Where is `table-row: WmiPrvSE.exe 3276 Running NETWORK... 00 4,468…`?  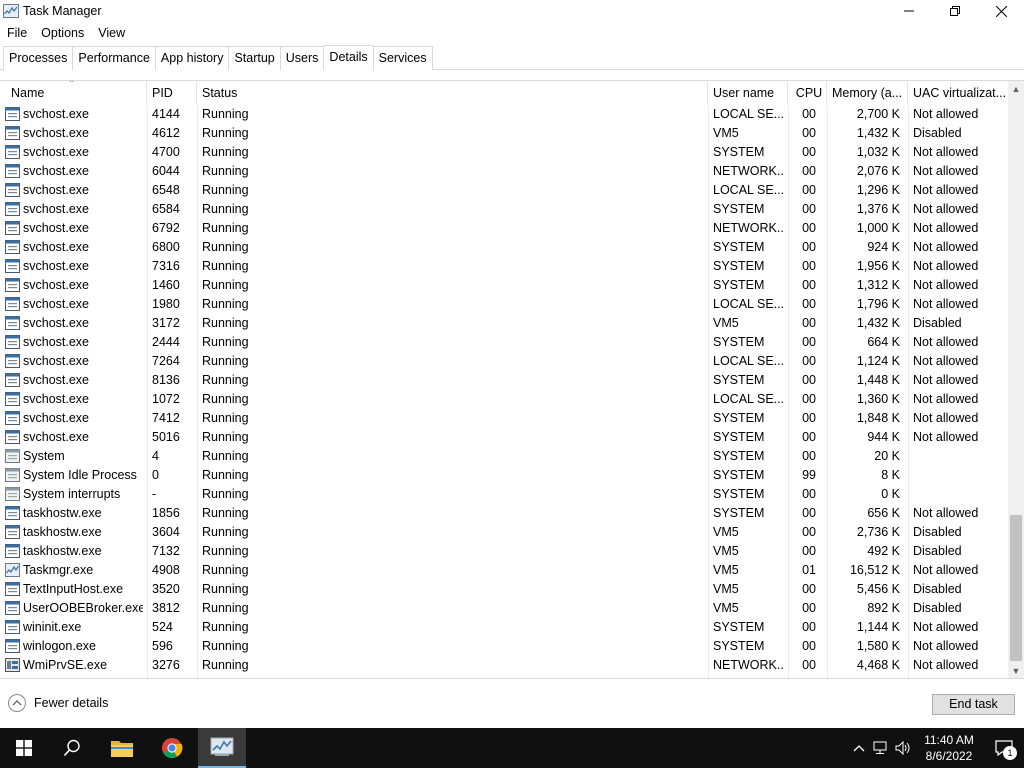 table-row: WmiPrvSE.exe 3276 Running NETWORK... 00 4,468… is located at coordinates (504, 665).